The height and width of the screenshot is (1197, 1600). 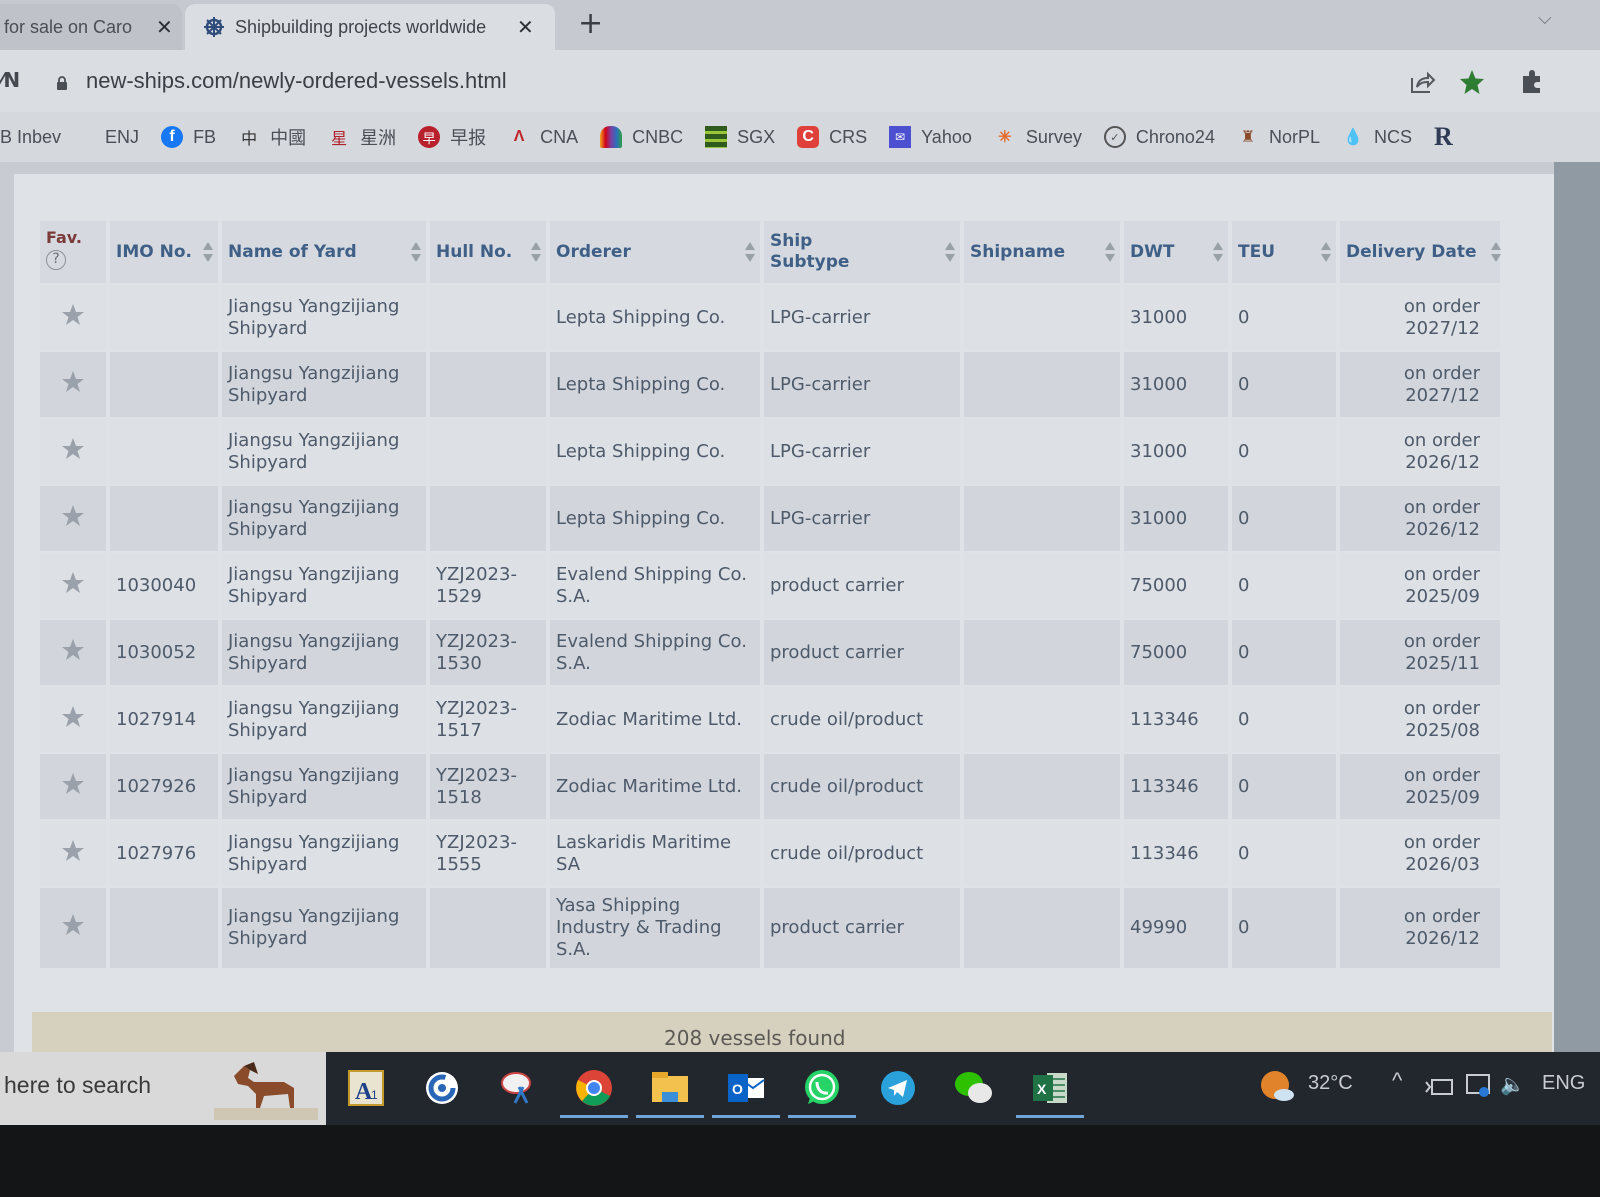 I want to click on bookmark-fb: f FB, so click(x=188, y=137).